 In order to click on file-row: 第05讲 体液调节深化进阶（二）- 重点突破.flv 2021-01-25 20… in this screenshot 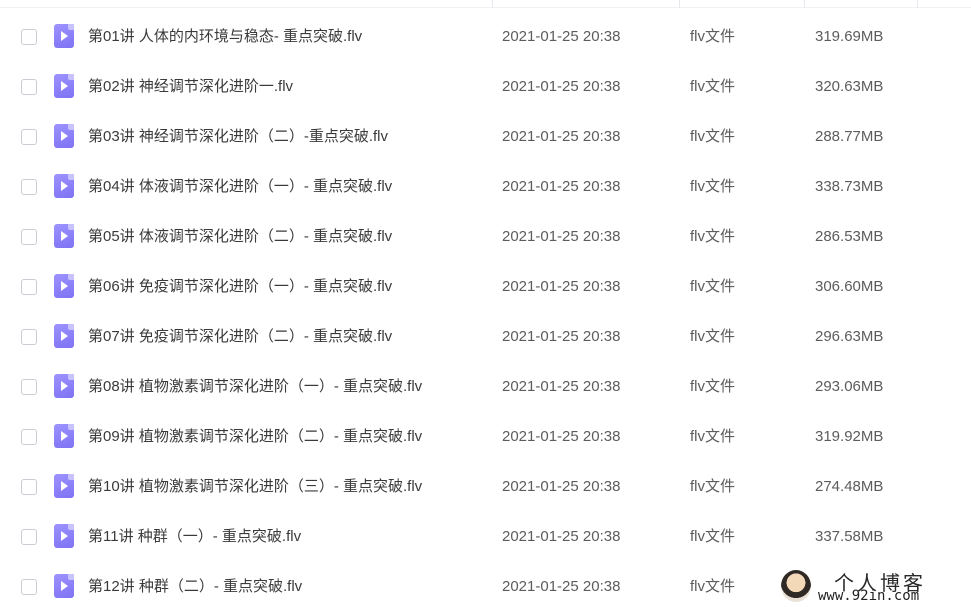, I will do `click(485, 237)`.